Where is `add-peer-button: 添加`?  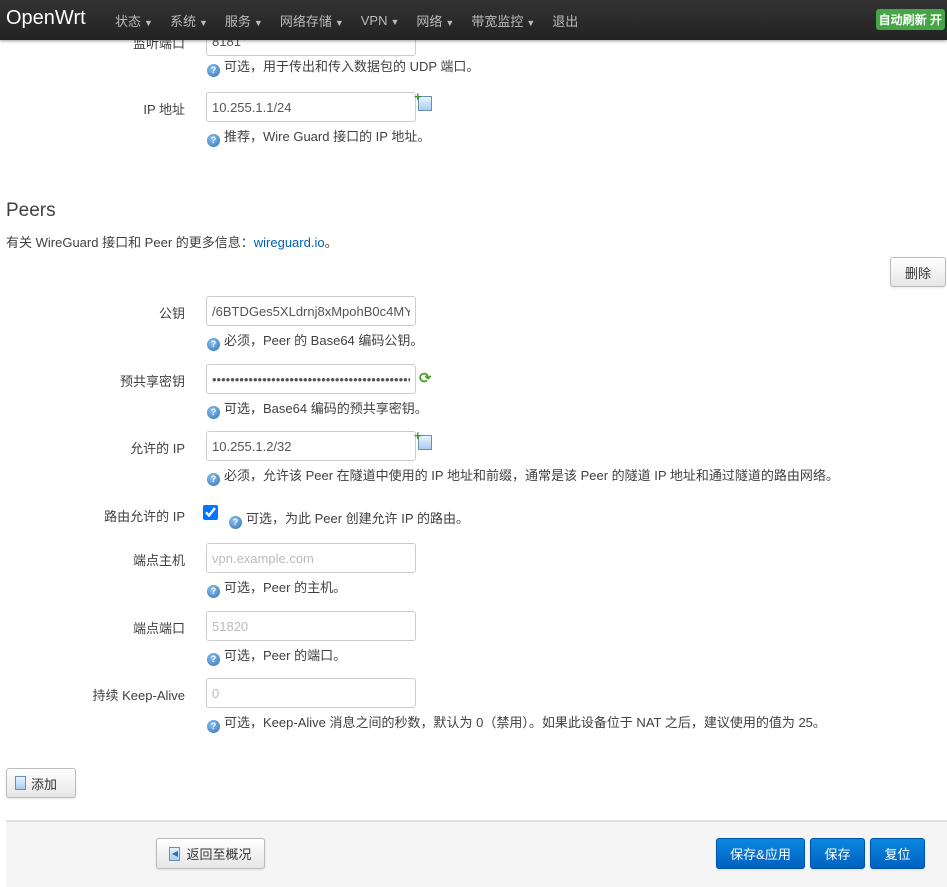 add-peer-button: 添加 is located at coordinates (41, 783).